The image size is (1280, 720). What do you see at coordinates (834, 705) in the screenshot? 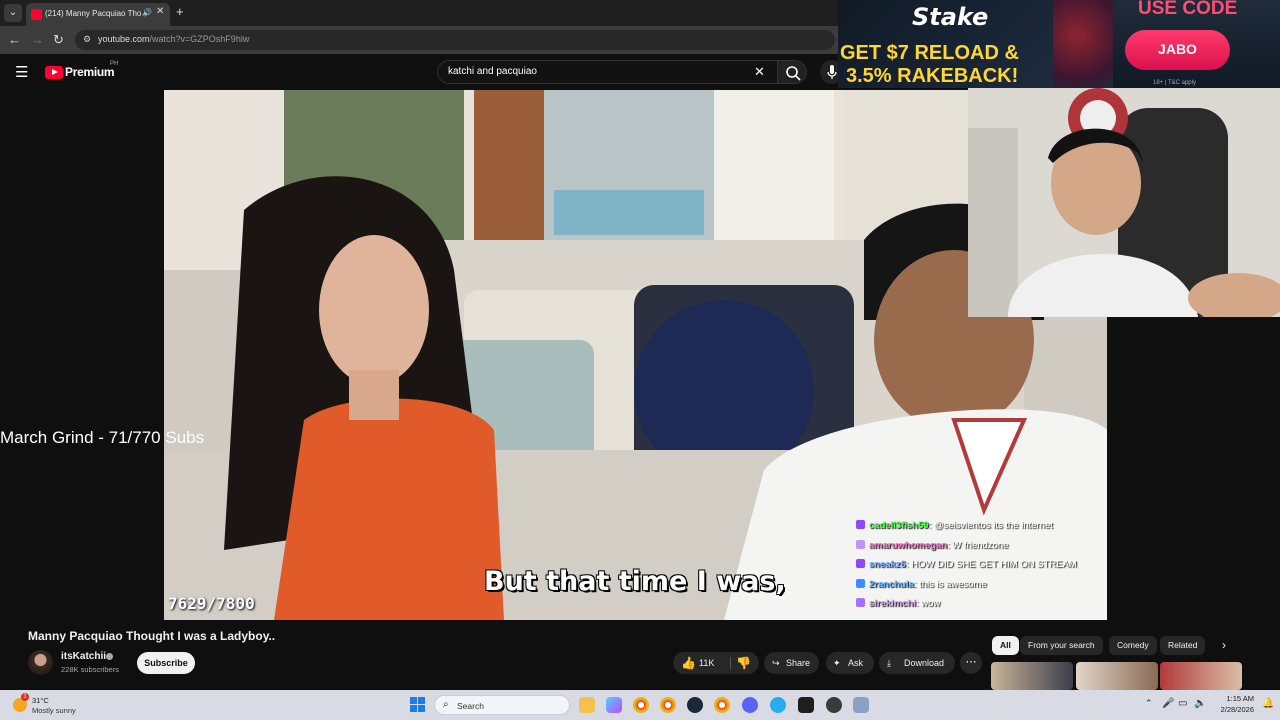
I see `obs-icon` at bounding box center [834, 705].